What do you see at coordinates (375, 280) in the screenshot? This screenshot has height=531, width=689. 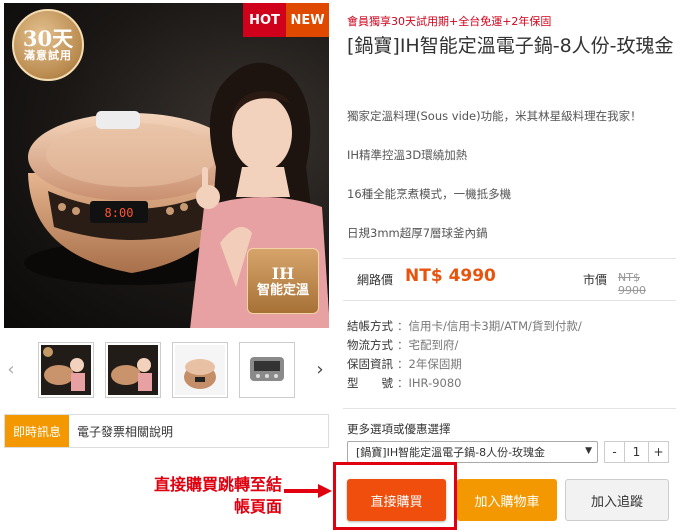 I see `price-label: 網路價` at bounding box center [375, 280].